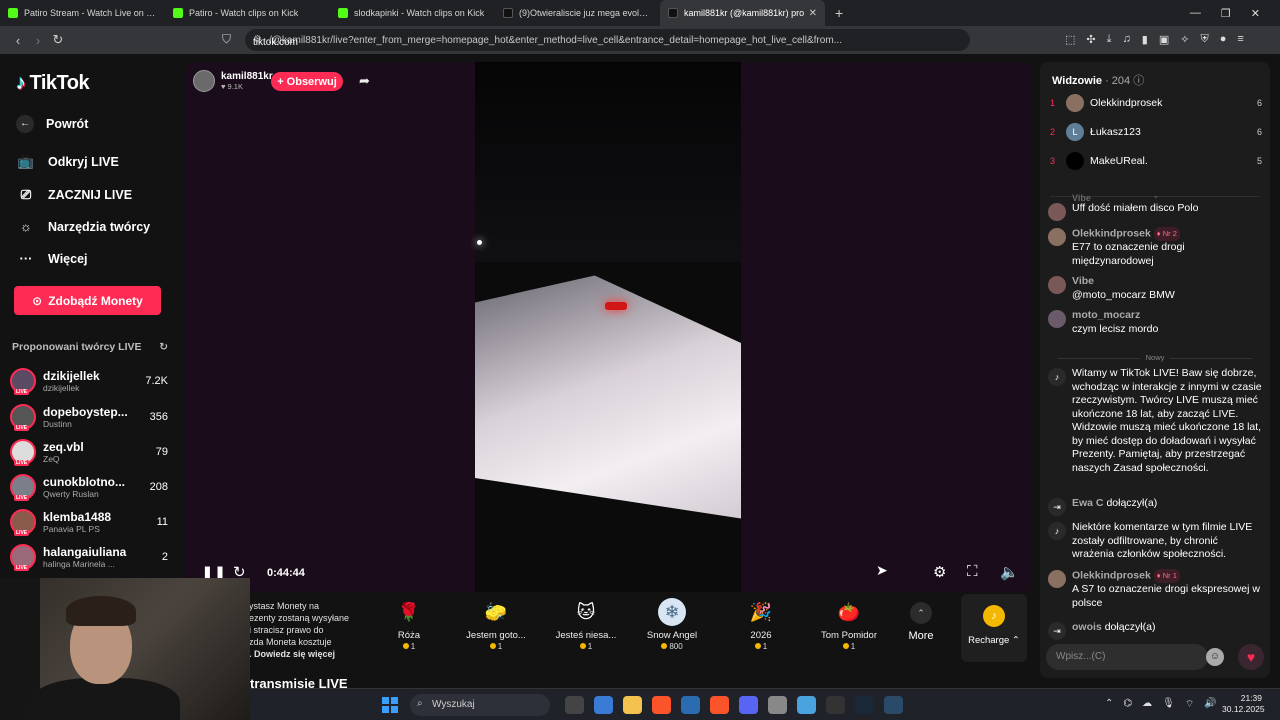 This screenshot has width=1280, height=720. Describe the element at coordinates (603, 705) in the screenshot. I see `copilot-icon` at that location.